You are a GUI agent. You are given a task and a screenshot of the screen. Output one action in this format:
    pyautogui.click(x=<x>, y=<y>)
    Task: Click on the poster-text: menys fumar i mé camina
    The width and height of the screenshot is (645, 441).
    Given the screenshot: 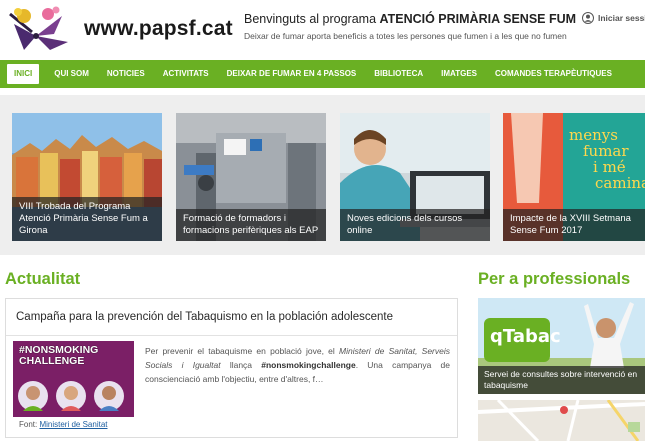 What is the action you would take?
    pyautogui.click(x=607, y=159)
    